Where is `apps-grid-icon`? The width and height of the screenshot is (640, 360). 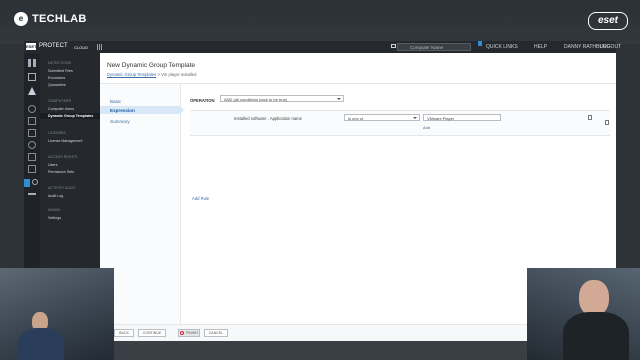 apps-grid-icon is located at coordinates (100, 47).